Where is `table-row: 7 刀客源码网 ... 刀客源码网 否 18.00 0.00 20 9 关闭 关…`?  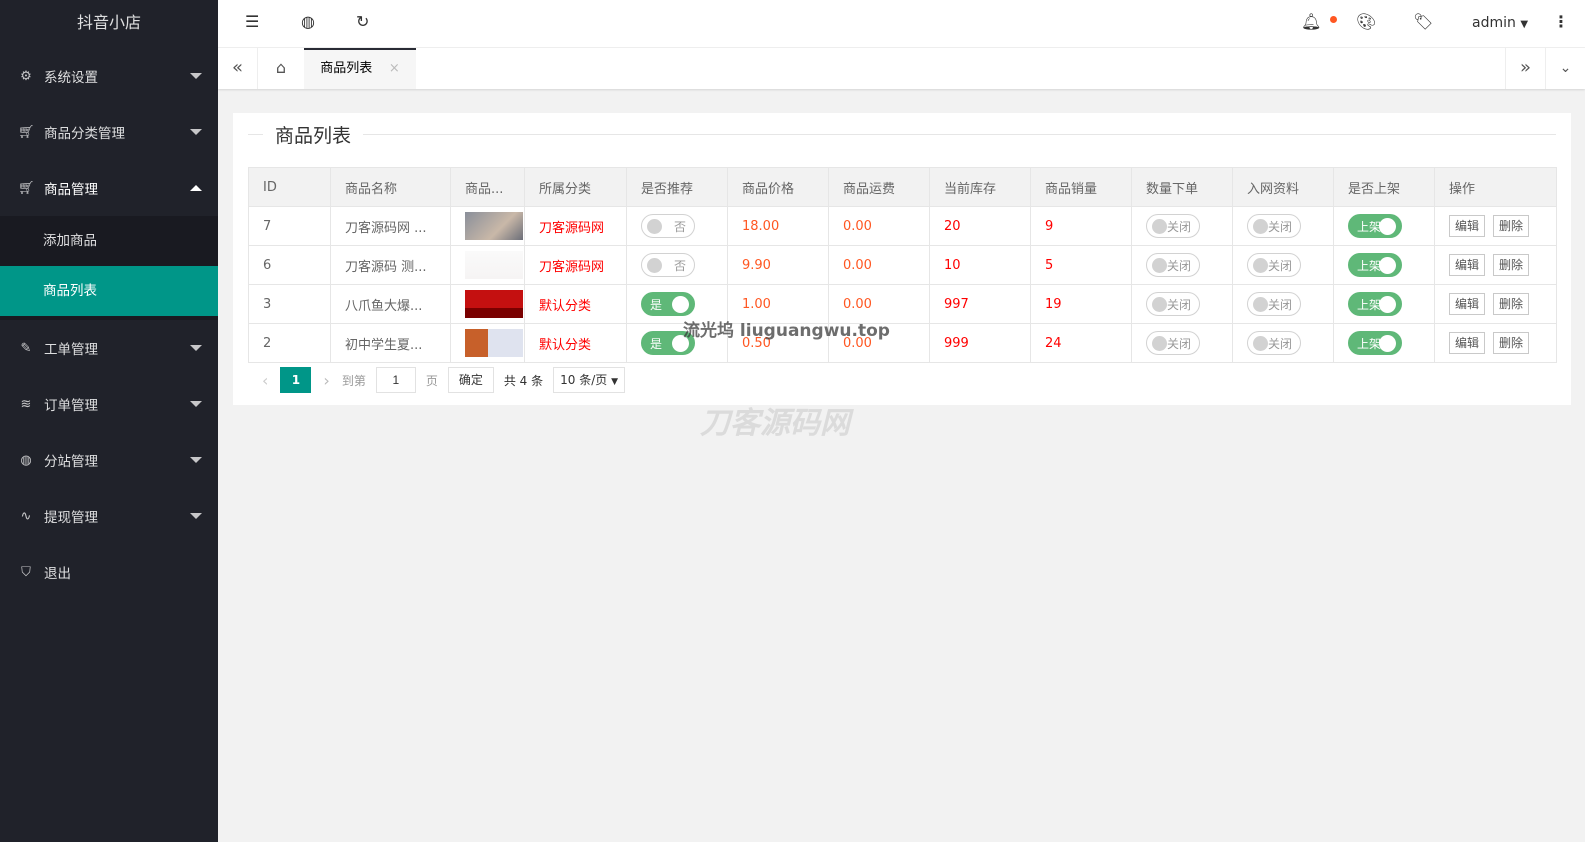
table-row: 7 刀客源码网 ... 刀客源码网 否 18.00 0.00 20 9 关闭 关… is located at coordinates (902, 226).